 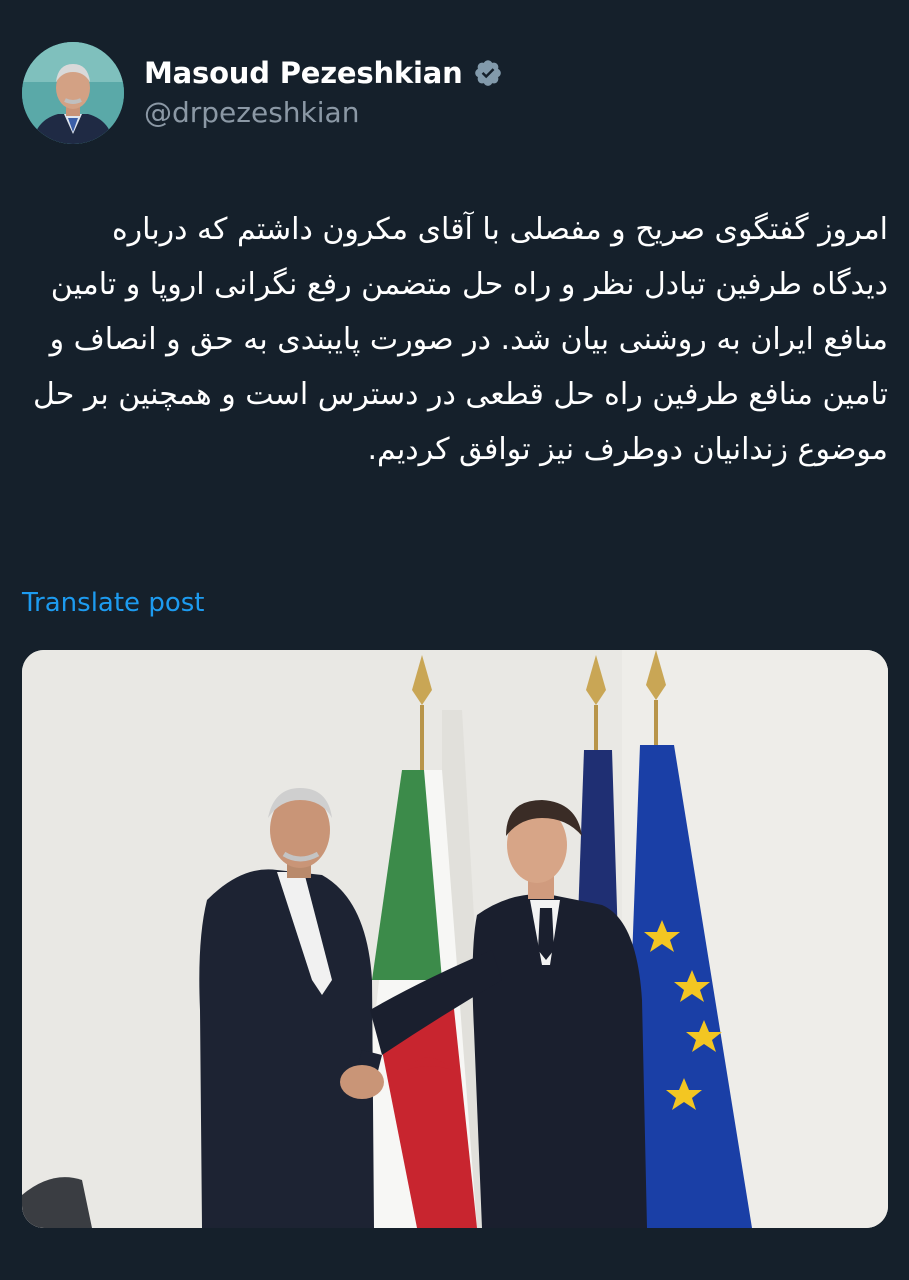 What do you see at coordinates (251, 112) in the screenshot?
I see `author-handle: @drpezeshkian` at bounding box center [251, 112].